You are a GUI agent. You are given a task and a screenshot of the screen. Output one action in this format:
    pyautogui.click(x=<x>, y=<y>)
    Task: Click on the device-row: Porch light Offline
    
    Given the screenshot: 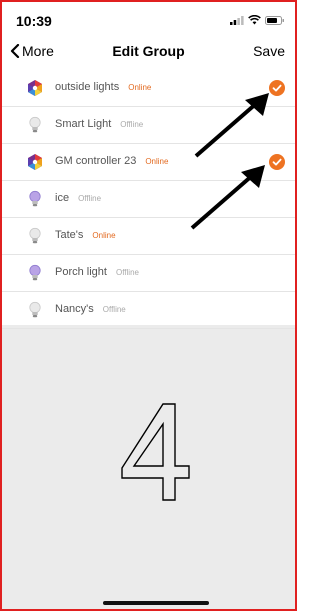 What is the action you would take?
    pyautogui.click(x=148, y=273)
    